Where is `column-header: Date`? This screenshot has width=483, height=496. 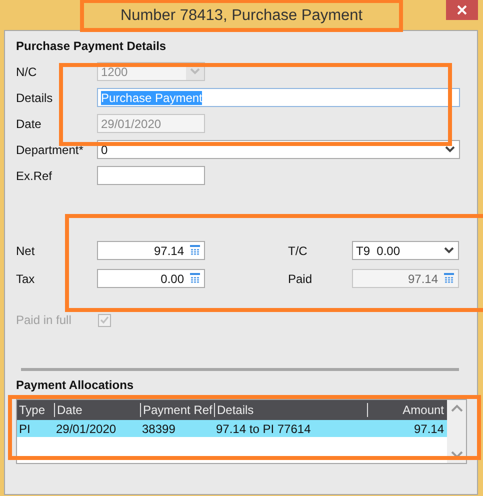
column-header: Date is located at coordinates (97, 410).